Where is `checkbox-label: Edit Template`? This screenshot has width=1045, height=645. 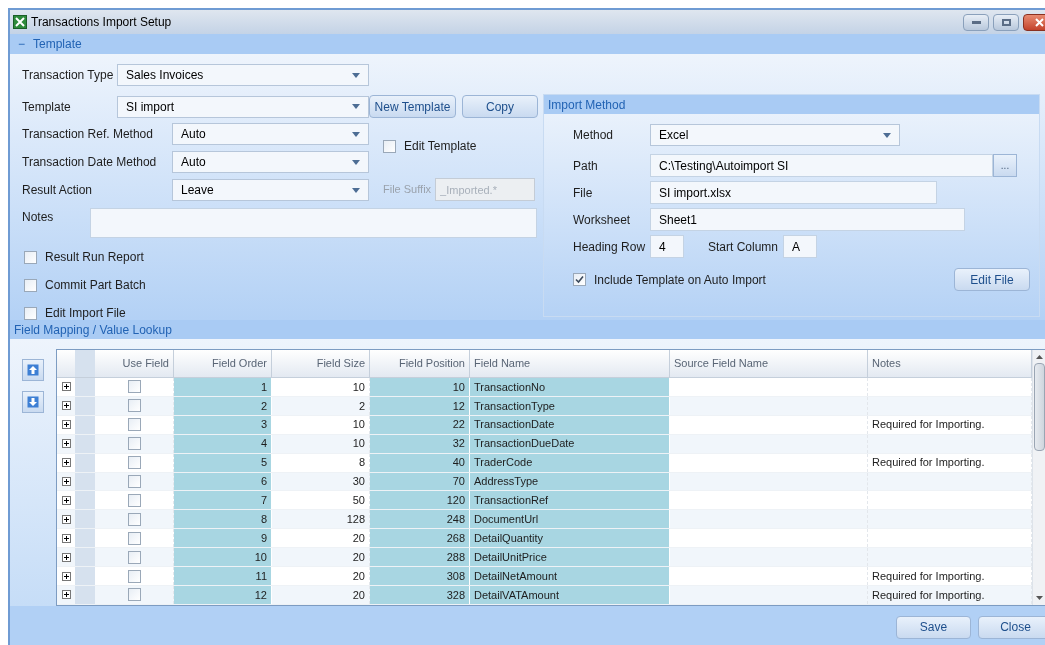 checkbox-label: Edit Template is located at coordinates (440, 146).